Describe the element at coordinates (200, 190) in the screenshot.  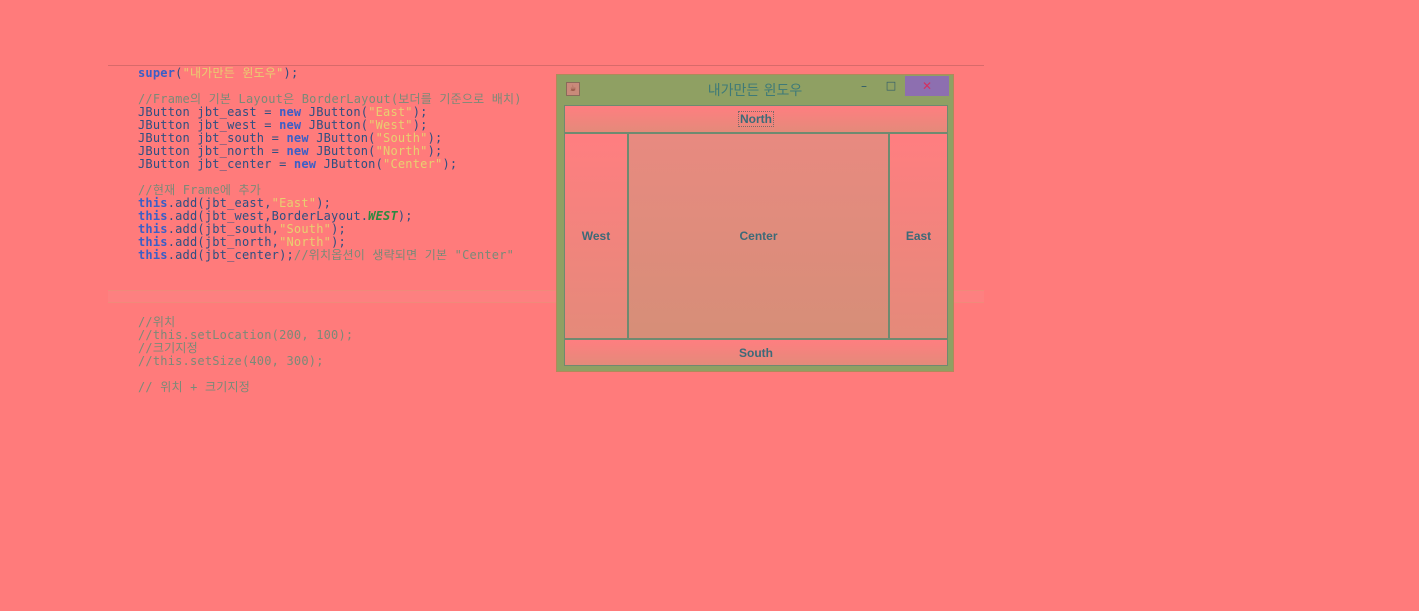
I see `code-token: //현재 Frame에 추가` at that location.